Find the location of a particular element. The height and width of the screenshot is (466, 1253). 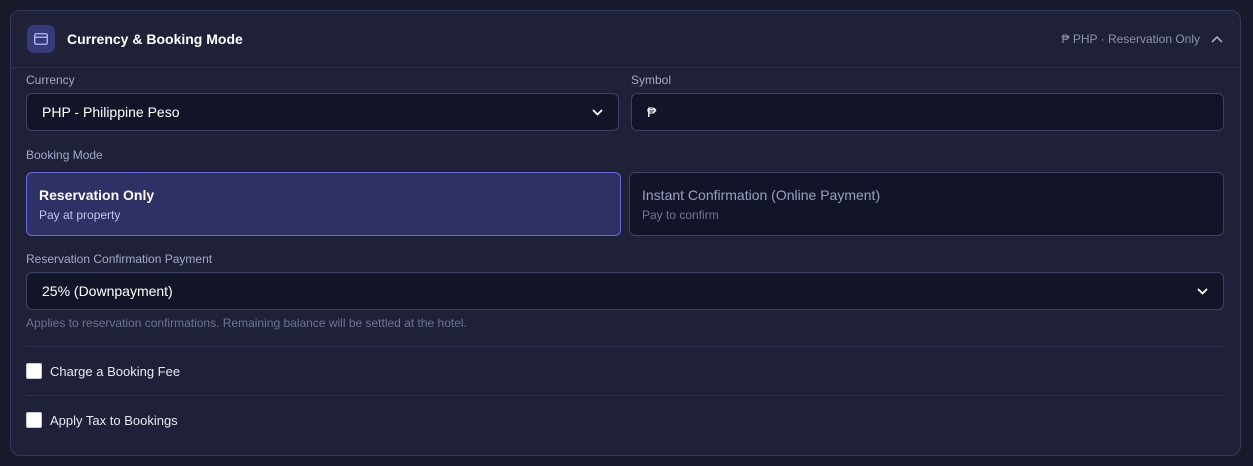

booking-fee-checkbox is located at coordinates (34, 371).